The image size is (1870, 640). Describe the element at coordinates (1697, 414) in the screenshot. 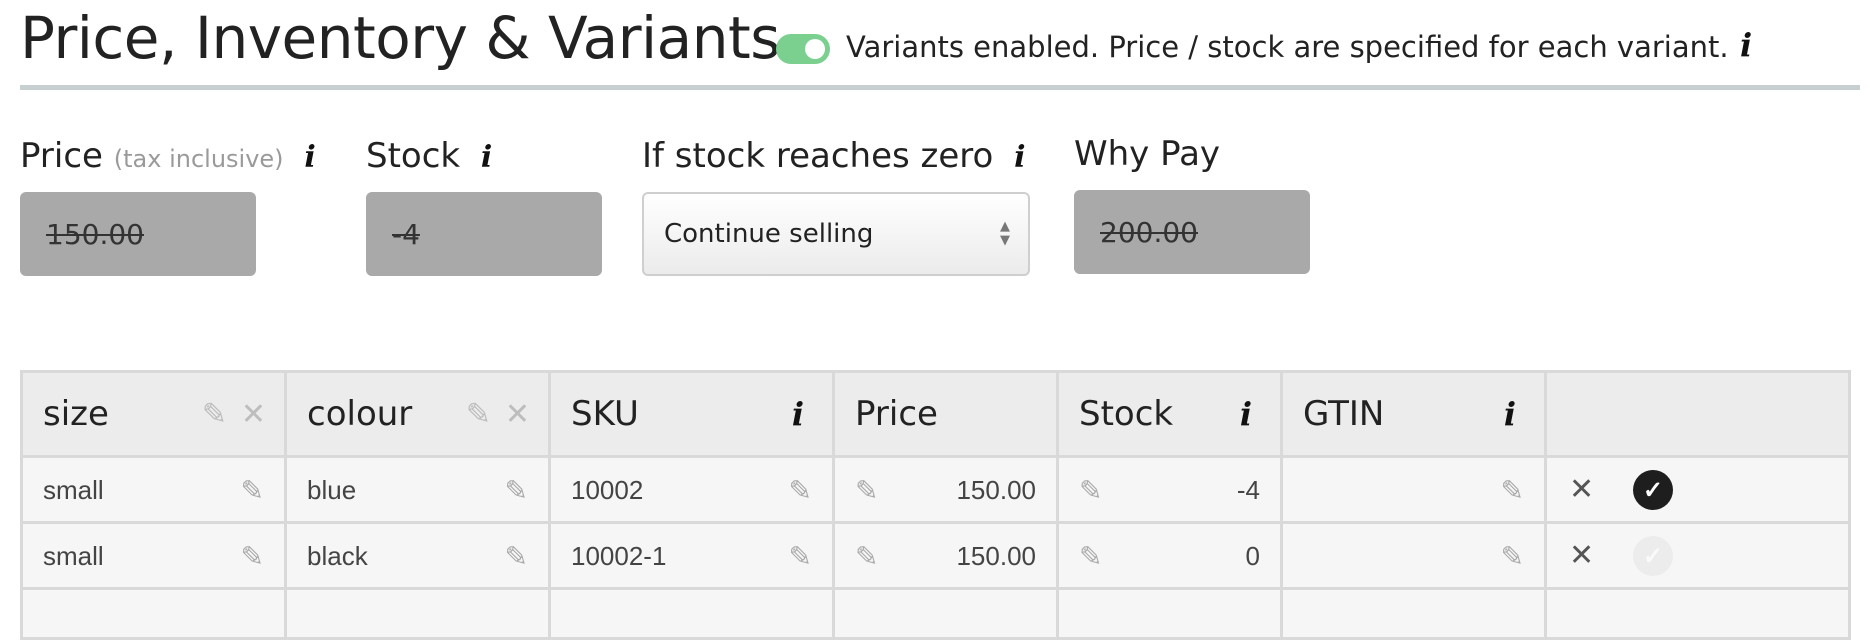

I see `column-header-actions` at that location.